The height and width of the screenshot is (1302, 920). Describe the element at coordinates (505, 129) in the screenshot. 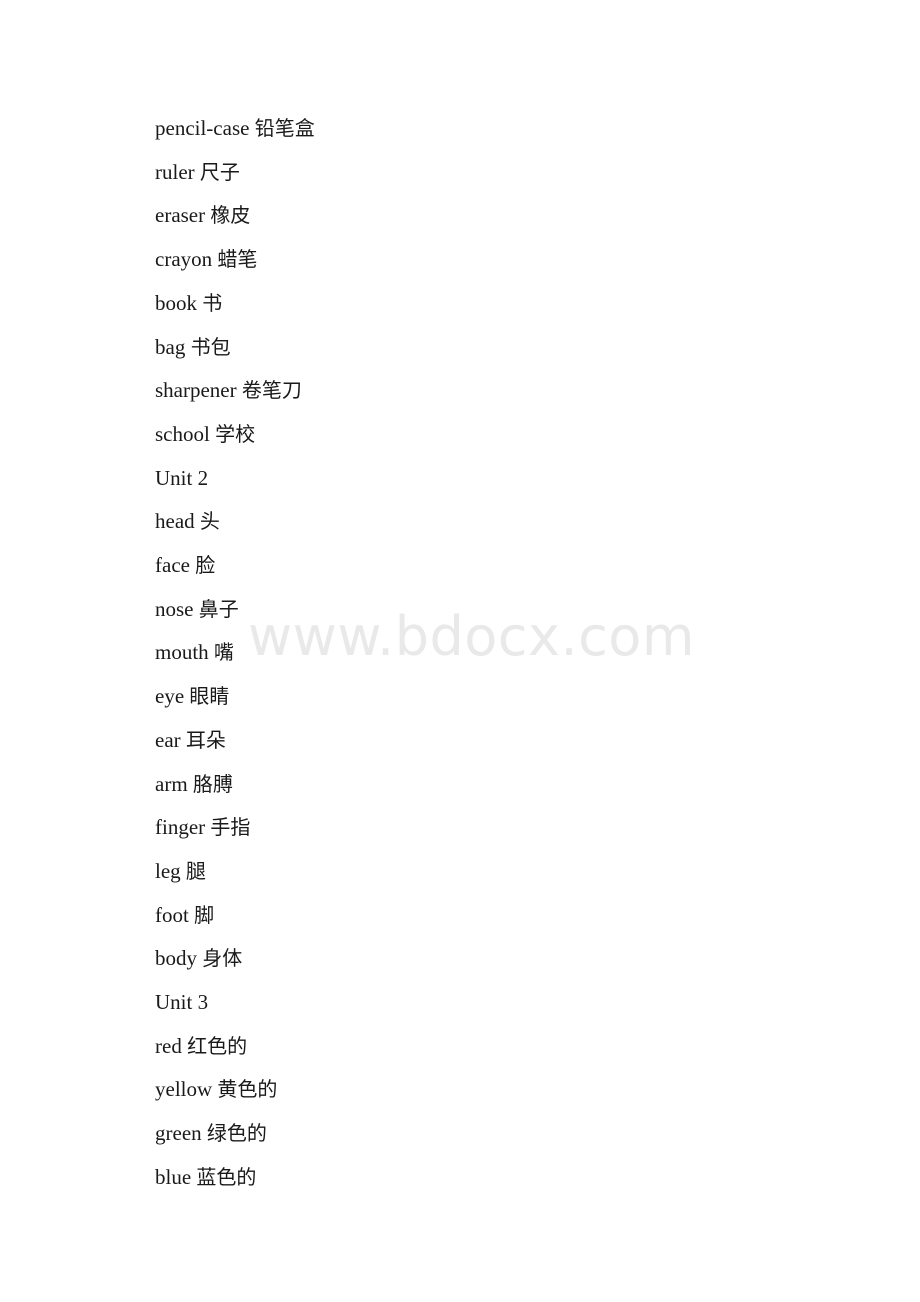

I see `vocabulary-line: pencil-case 铅笔盒` at that location.